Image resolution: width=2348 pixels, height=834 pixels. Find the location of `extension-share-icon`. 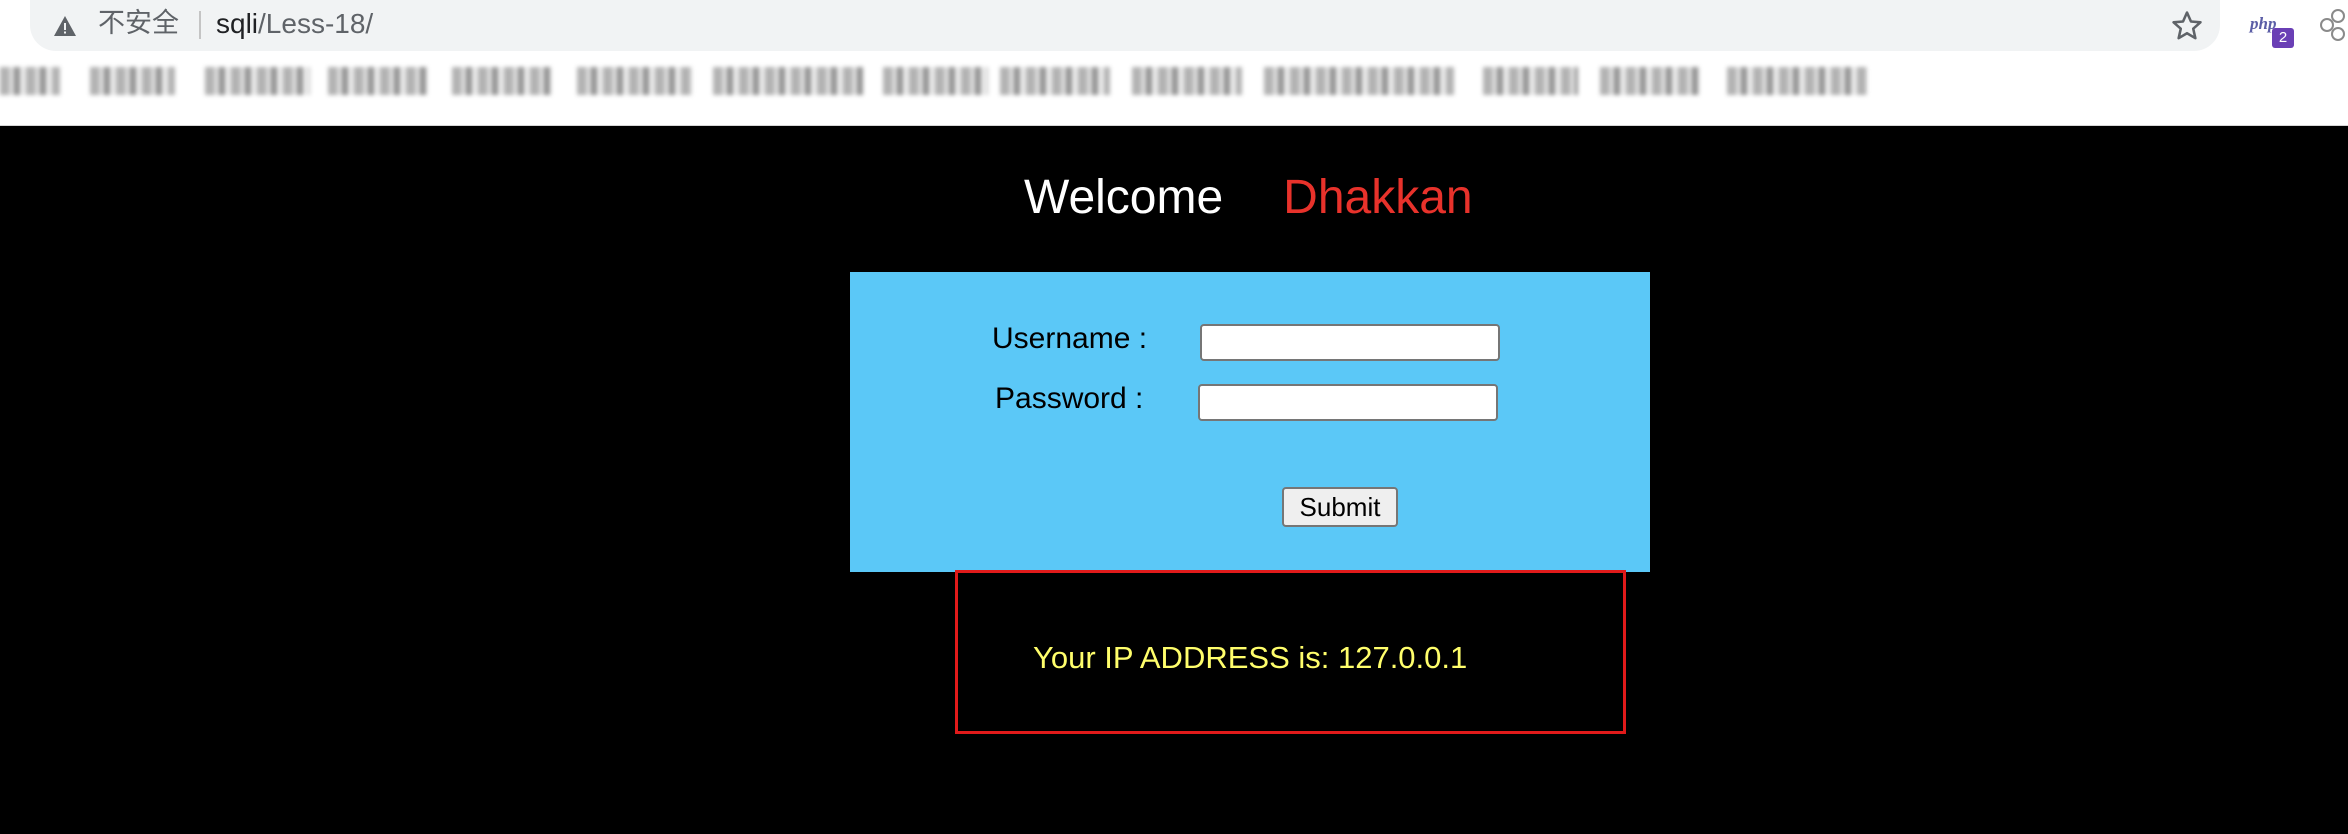

extension-share-icon is located at coordinates (2333, 25).